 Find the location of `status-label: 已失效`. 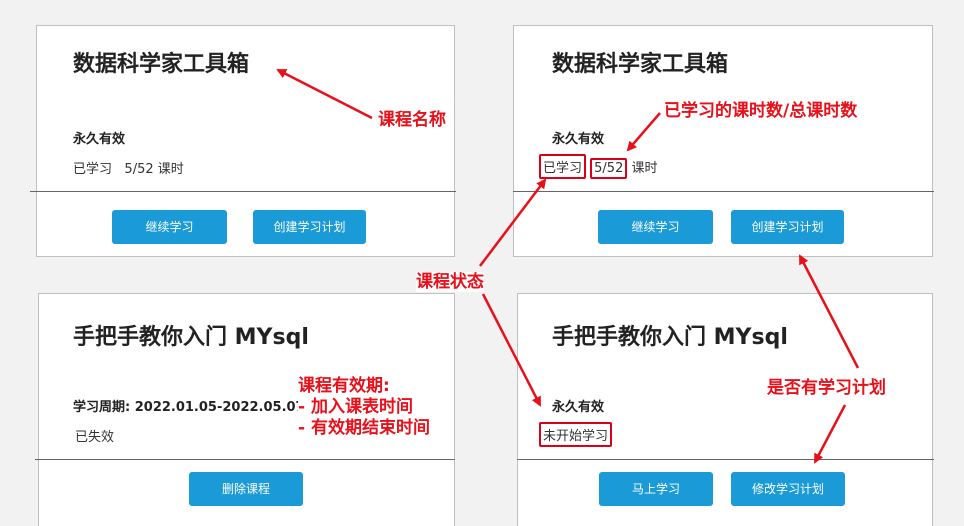

status-label: 已失效 is located at coordinates (95, 437).